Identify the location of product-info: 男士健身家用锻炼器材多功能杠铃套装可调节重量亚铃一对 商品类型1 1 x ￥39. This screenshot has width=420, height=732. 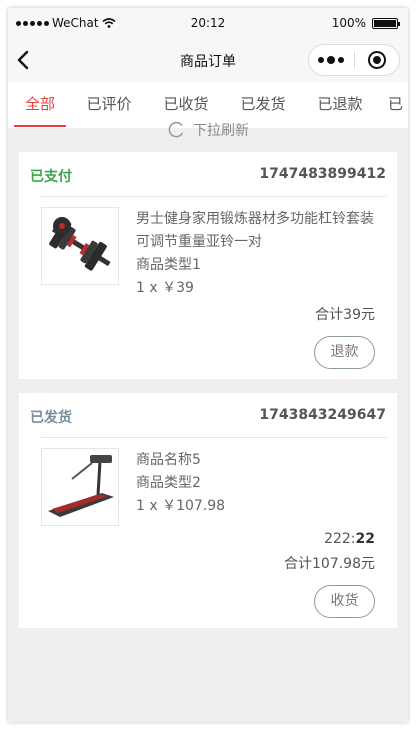
(258, 254).